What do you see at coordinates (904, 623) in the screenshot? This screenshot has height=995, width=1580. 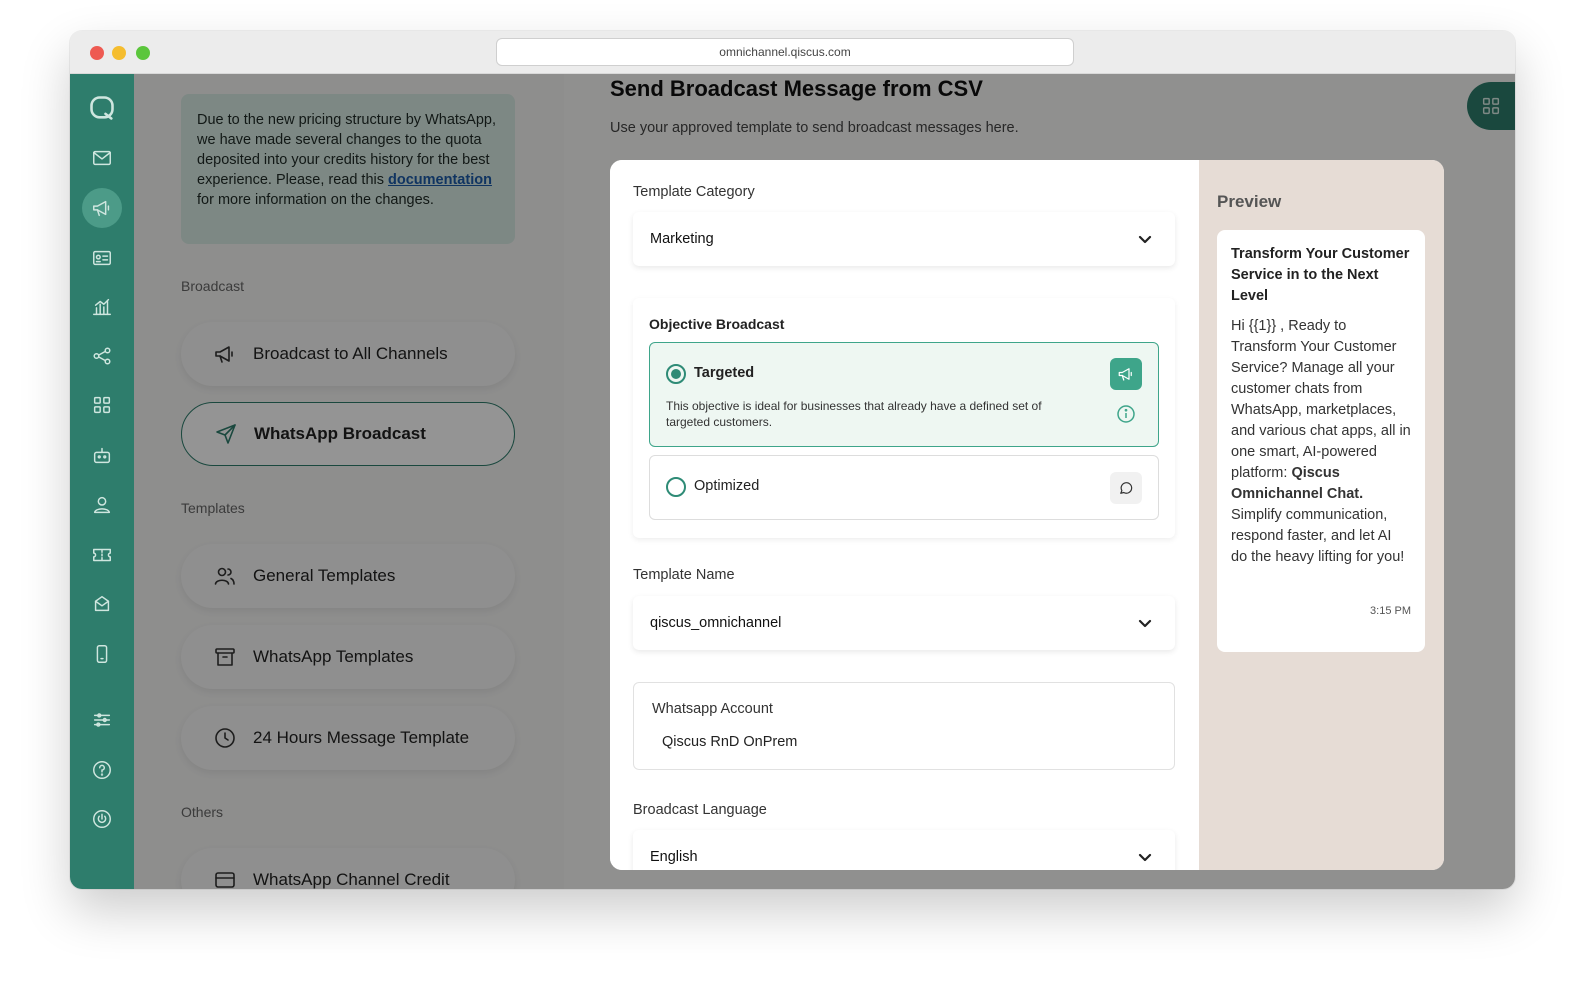 I see `template-name-select: qiscus_omnichannel` at bounding box center [904, 623].